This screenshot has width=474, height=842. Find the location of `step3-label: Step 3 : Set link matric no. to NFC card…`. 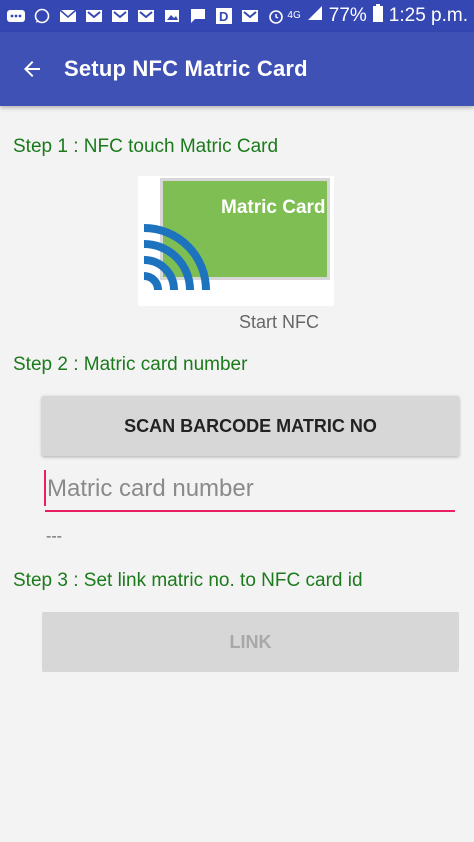

step3-label: Step 3 : Set link matric no. to NFC card… is located at coordinates (188, 580).